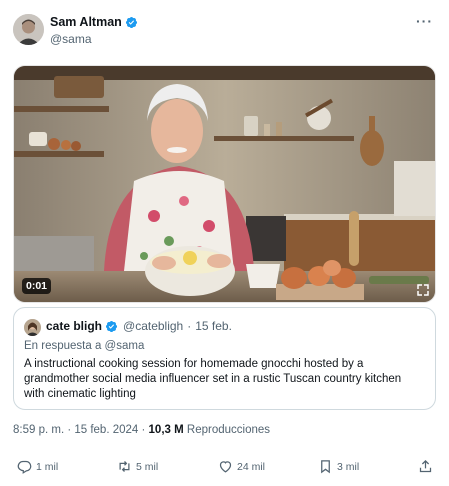 Image resolution: width=449 pixels, height=486 pixels. What do you see at coordinates (28, 29) in the screenshot?
I see `author-avatar` at bounding box center [28, 29].